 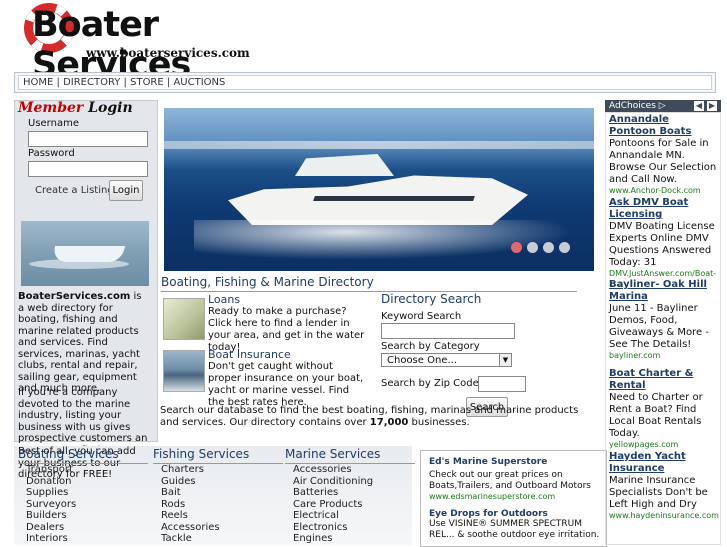 What do you see at coordinates (222, 470) in the screenshot?
I see `category-link: Charters` at bounding box center [222, 470].